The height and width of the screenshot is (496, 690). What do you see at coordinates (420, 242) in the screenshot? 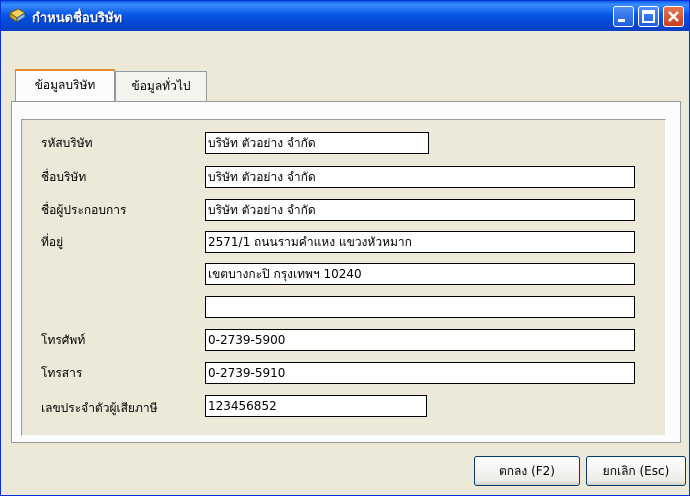
I see `address-line1-field: 2571/1 ถนนรามคำแหง แขวงหัวหมาก` at bounding box center [420, 242].